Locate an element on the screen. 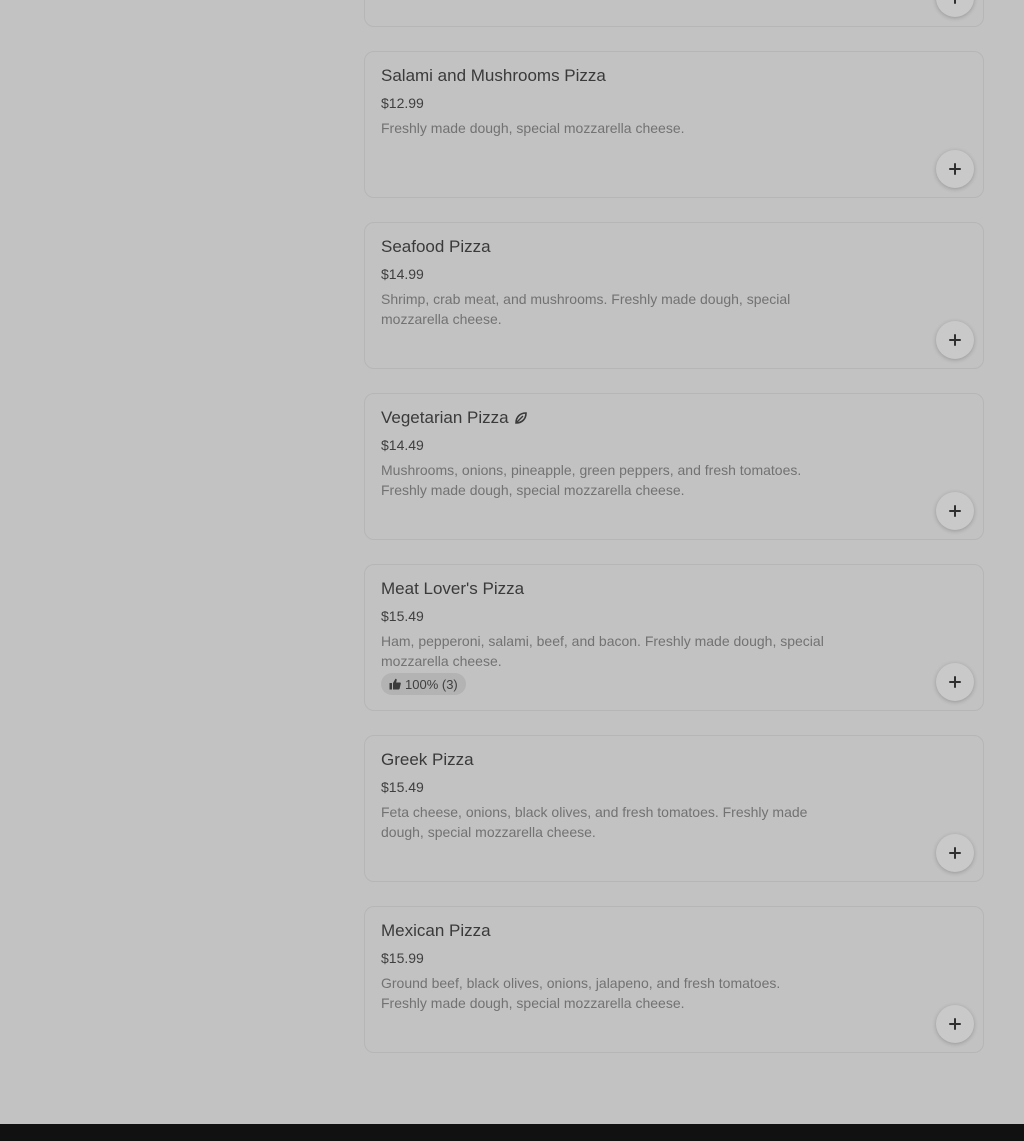 This screenshot has height=1141, width=1024. menu-item-price: $14.99 is located at coordinates (402, 274).